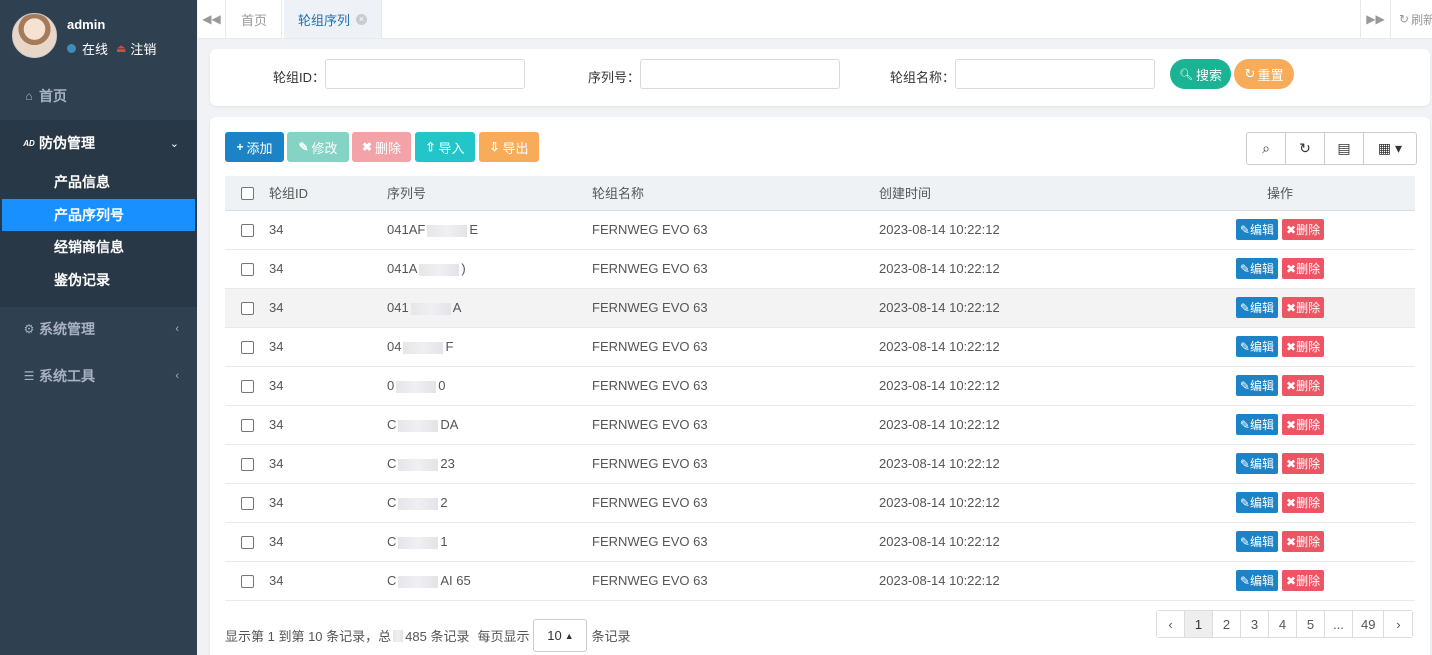 This screenshot has width=1432, height=655. What do you see at coordinates (1280, 386) in the screenshot?
I see `cell-actions: ✎ 编辑 ✖ 删除` at bounding box center [1280, 386].